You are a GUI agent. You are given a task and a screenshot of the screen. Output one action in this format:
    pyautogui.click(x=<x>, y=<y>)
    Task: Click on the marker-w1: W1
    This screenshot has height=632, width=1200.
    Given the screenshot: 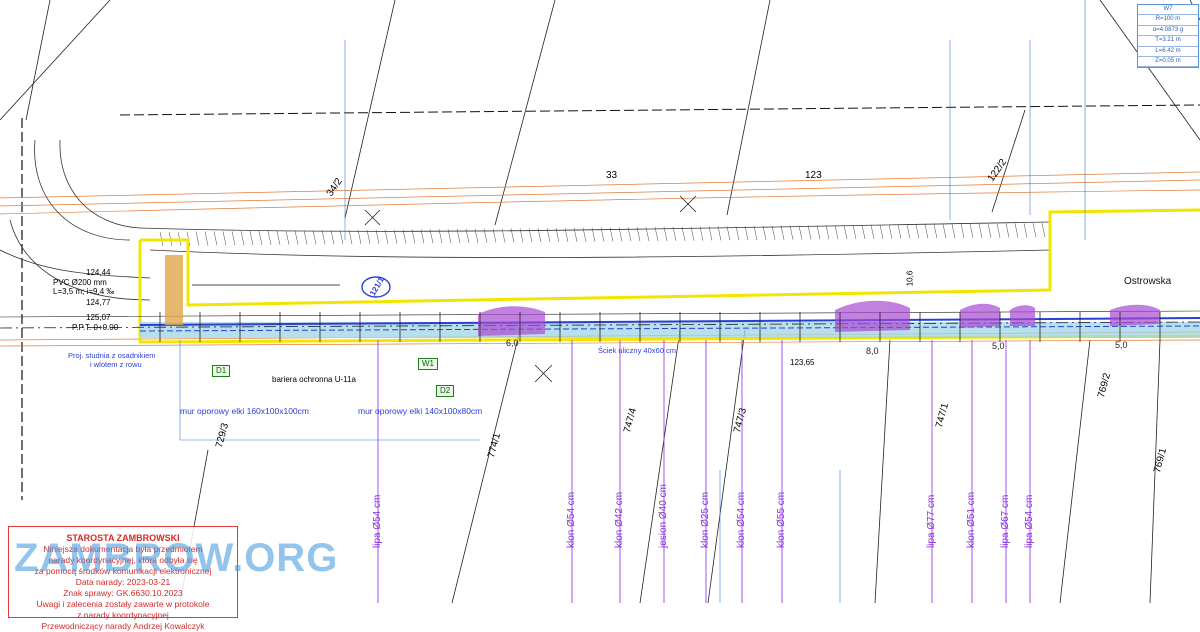 What is the action you would take?
    pyautogui.click(x=428, y=364)
    